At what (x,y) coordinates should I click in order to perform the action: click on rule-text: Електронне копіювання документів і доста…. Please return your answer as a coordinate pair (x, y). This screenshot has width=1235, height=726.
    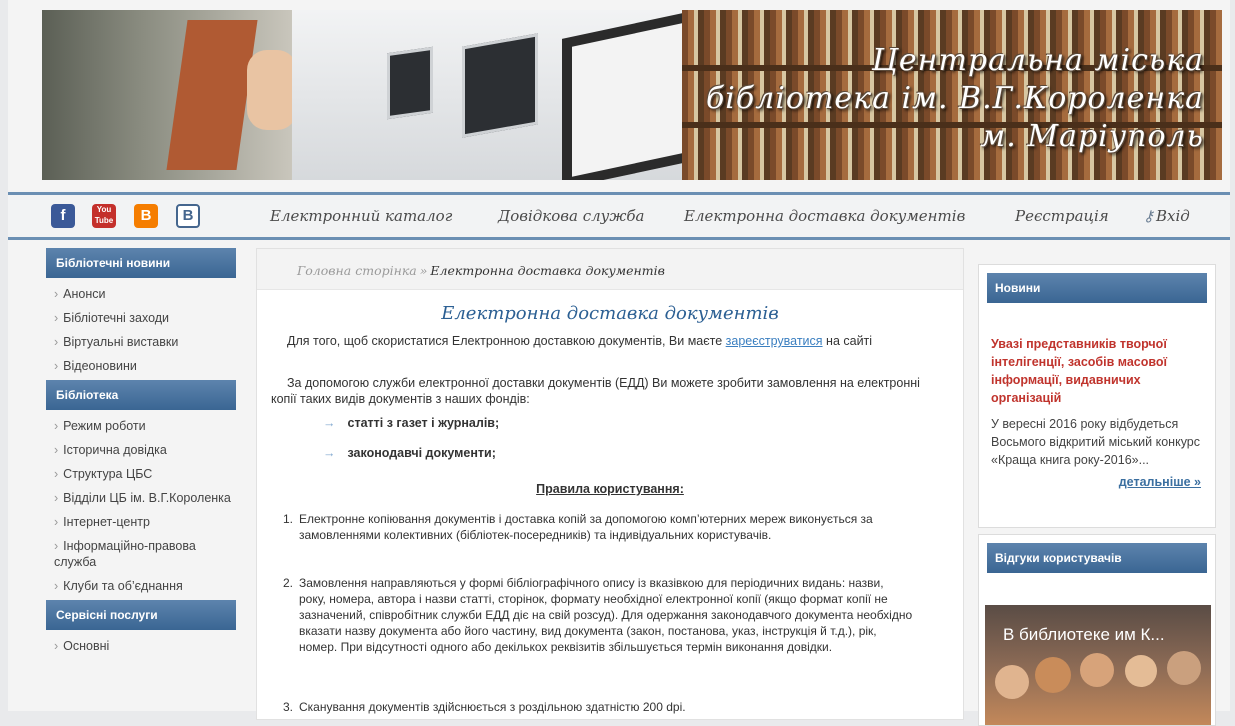
    Looking at the image, I should click on (586, 527).